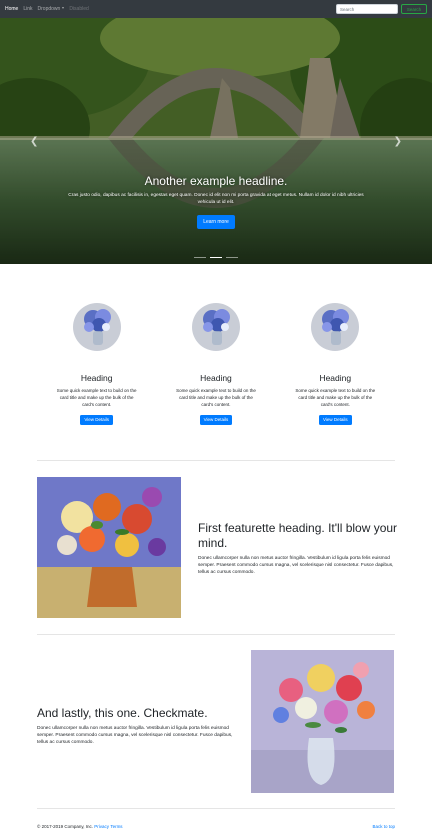  I want to click on carousel-next-control: ❯, so click(398, 141).